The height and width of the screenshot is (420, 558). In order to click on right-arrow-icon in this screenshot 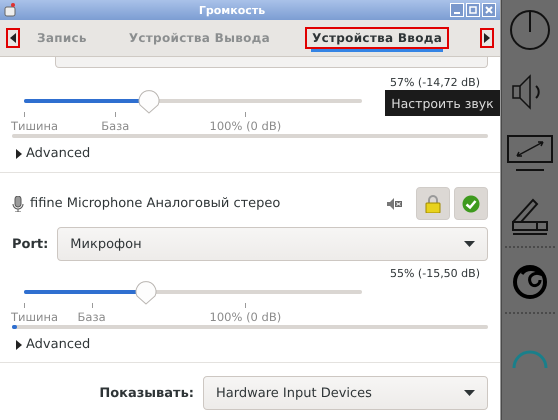, I will do `click(487, 38)`.